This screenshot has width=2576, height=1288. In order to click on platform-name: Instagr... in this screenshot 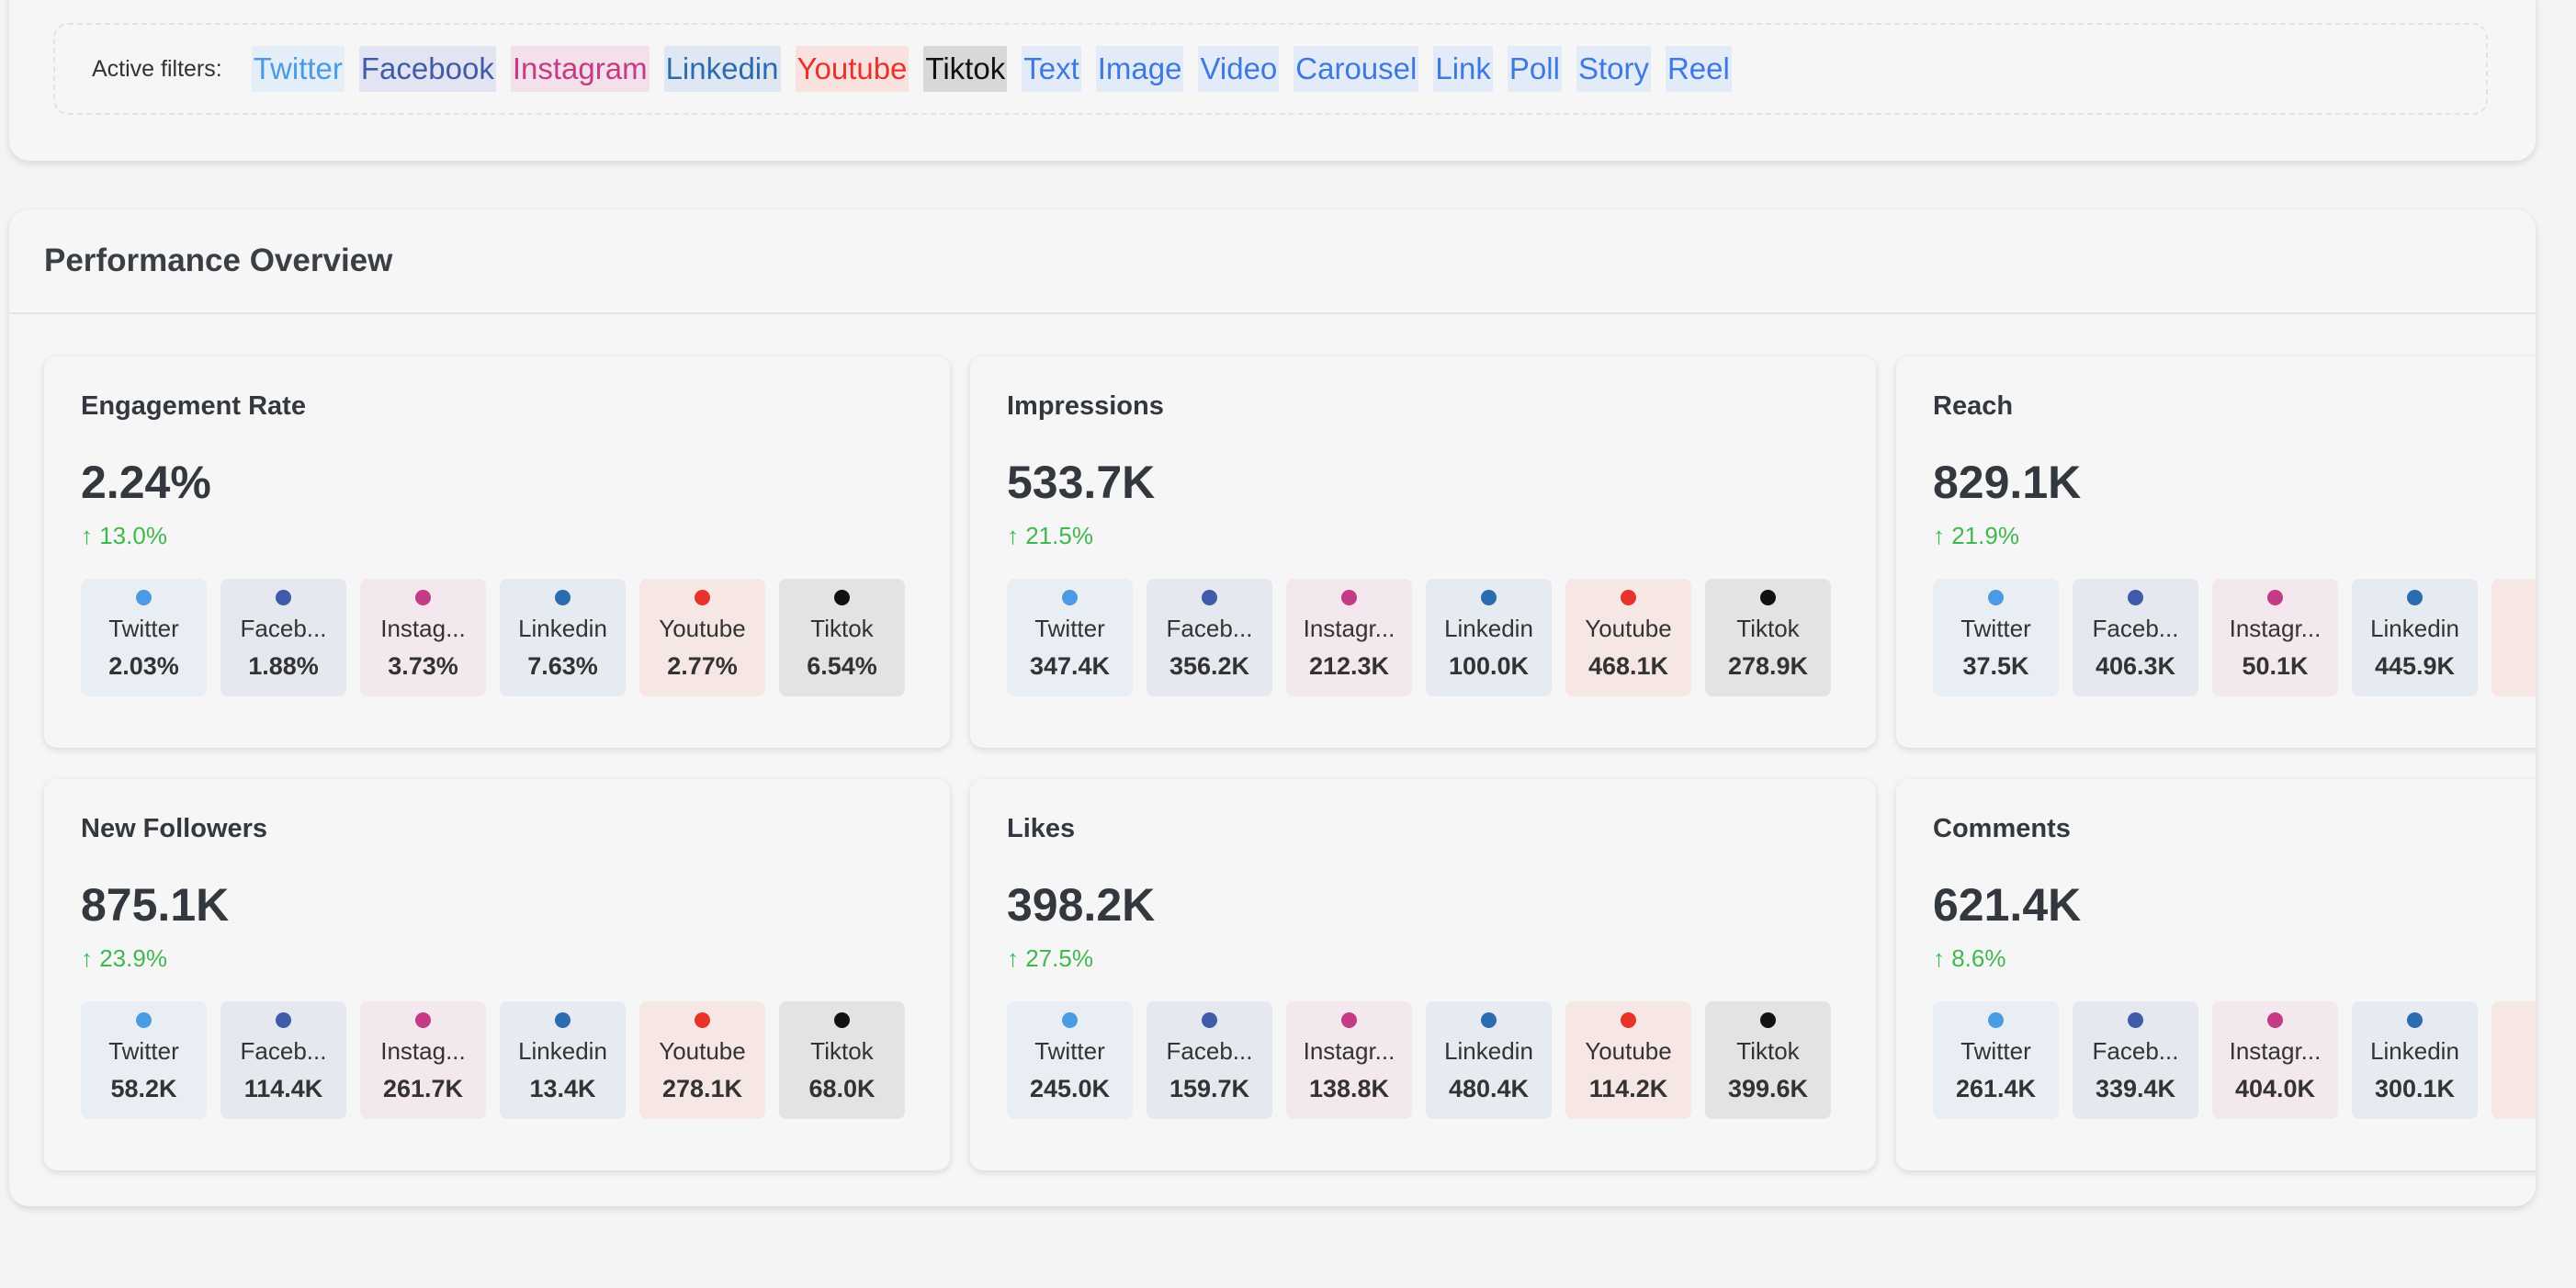, I will do `click(2275, 1051)`.